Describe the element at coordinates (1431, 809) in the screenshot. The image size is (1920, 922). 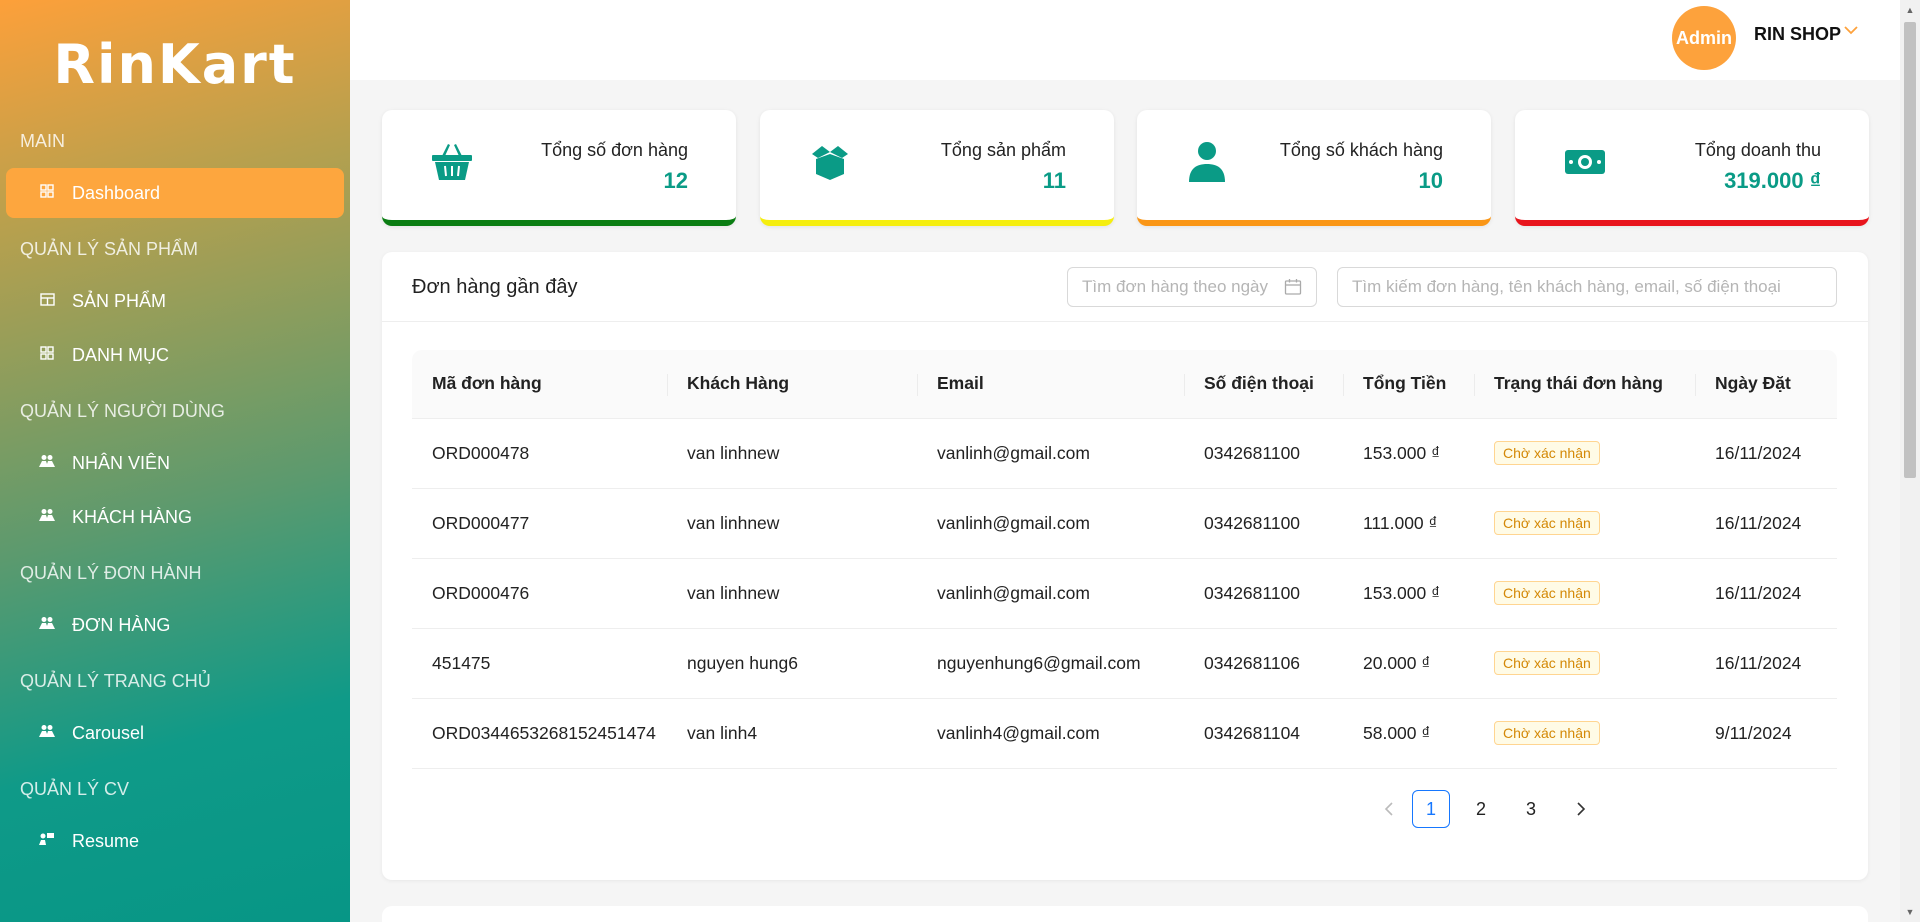
I see `page-button-1: 1` at that location.